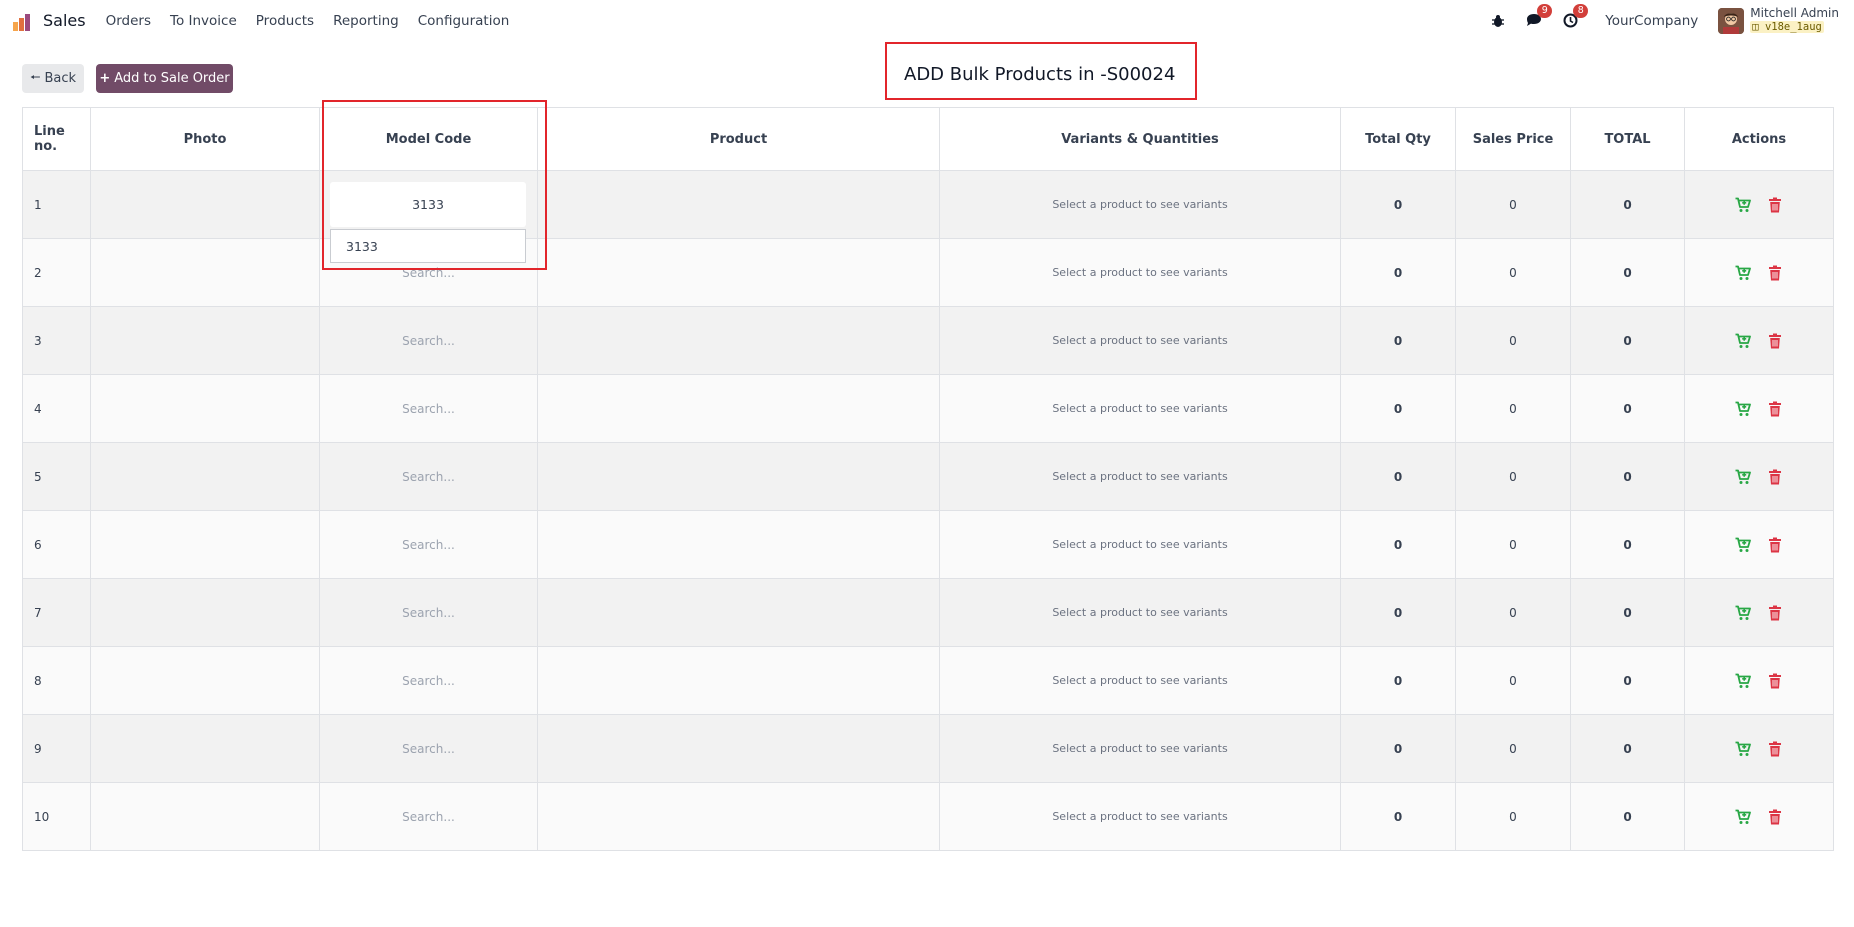  I want to click on menu-to-invoice: To Invoice, so click(203, 21).